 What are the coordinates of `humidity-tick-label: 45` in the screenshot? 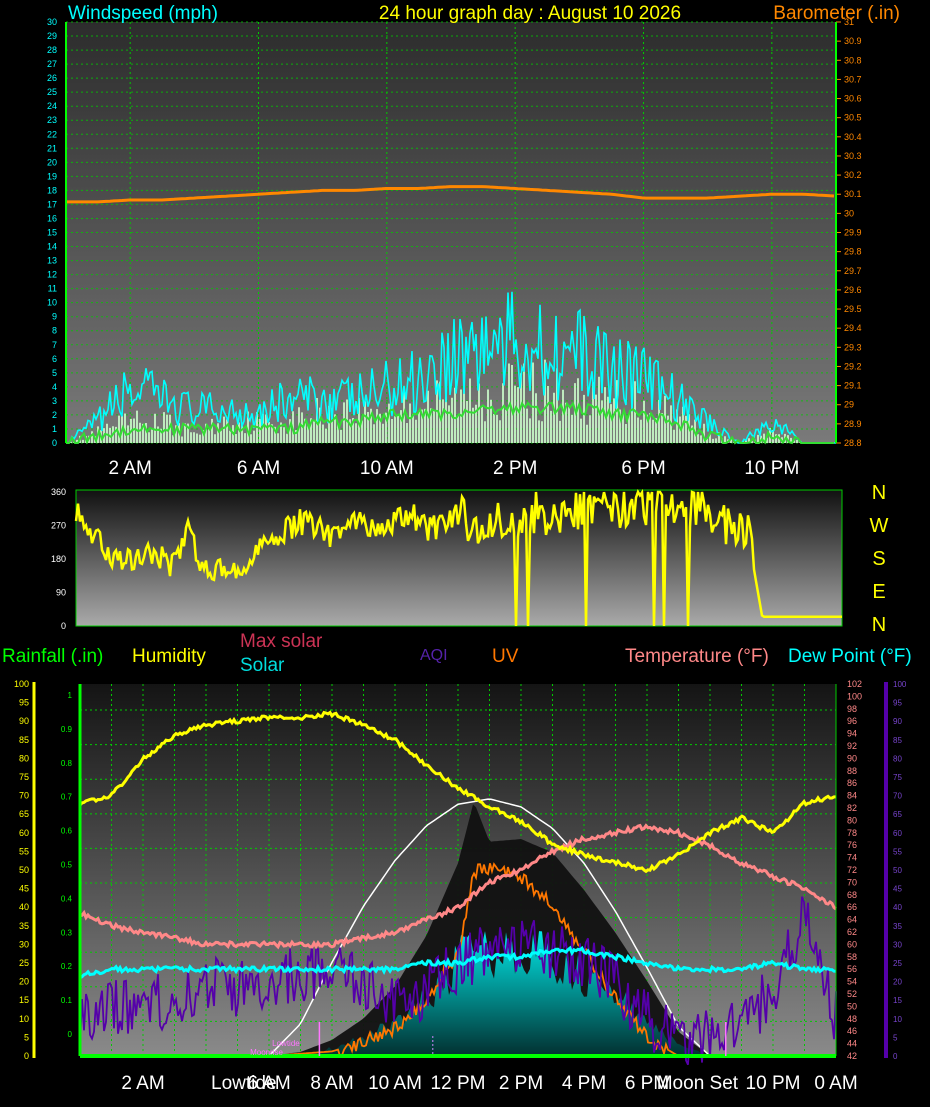 It's located at (24, 889).